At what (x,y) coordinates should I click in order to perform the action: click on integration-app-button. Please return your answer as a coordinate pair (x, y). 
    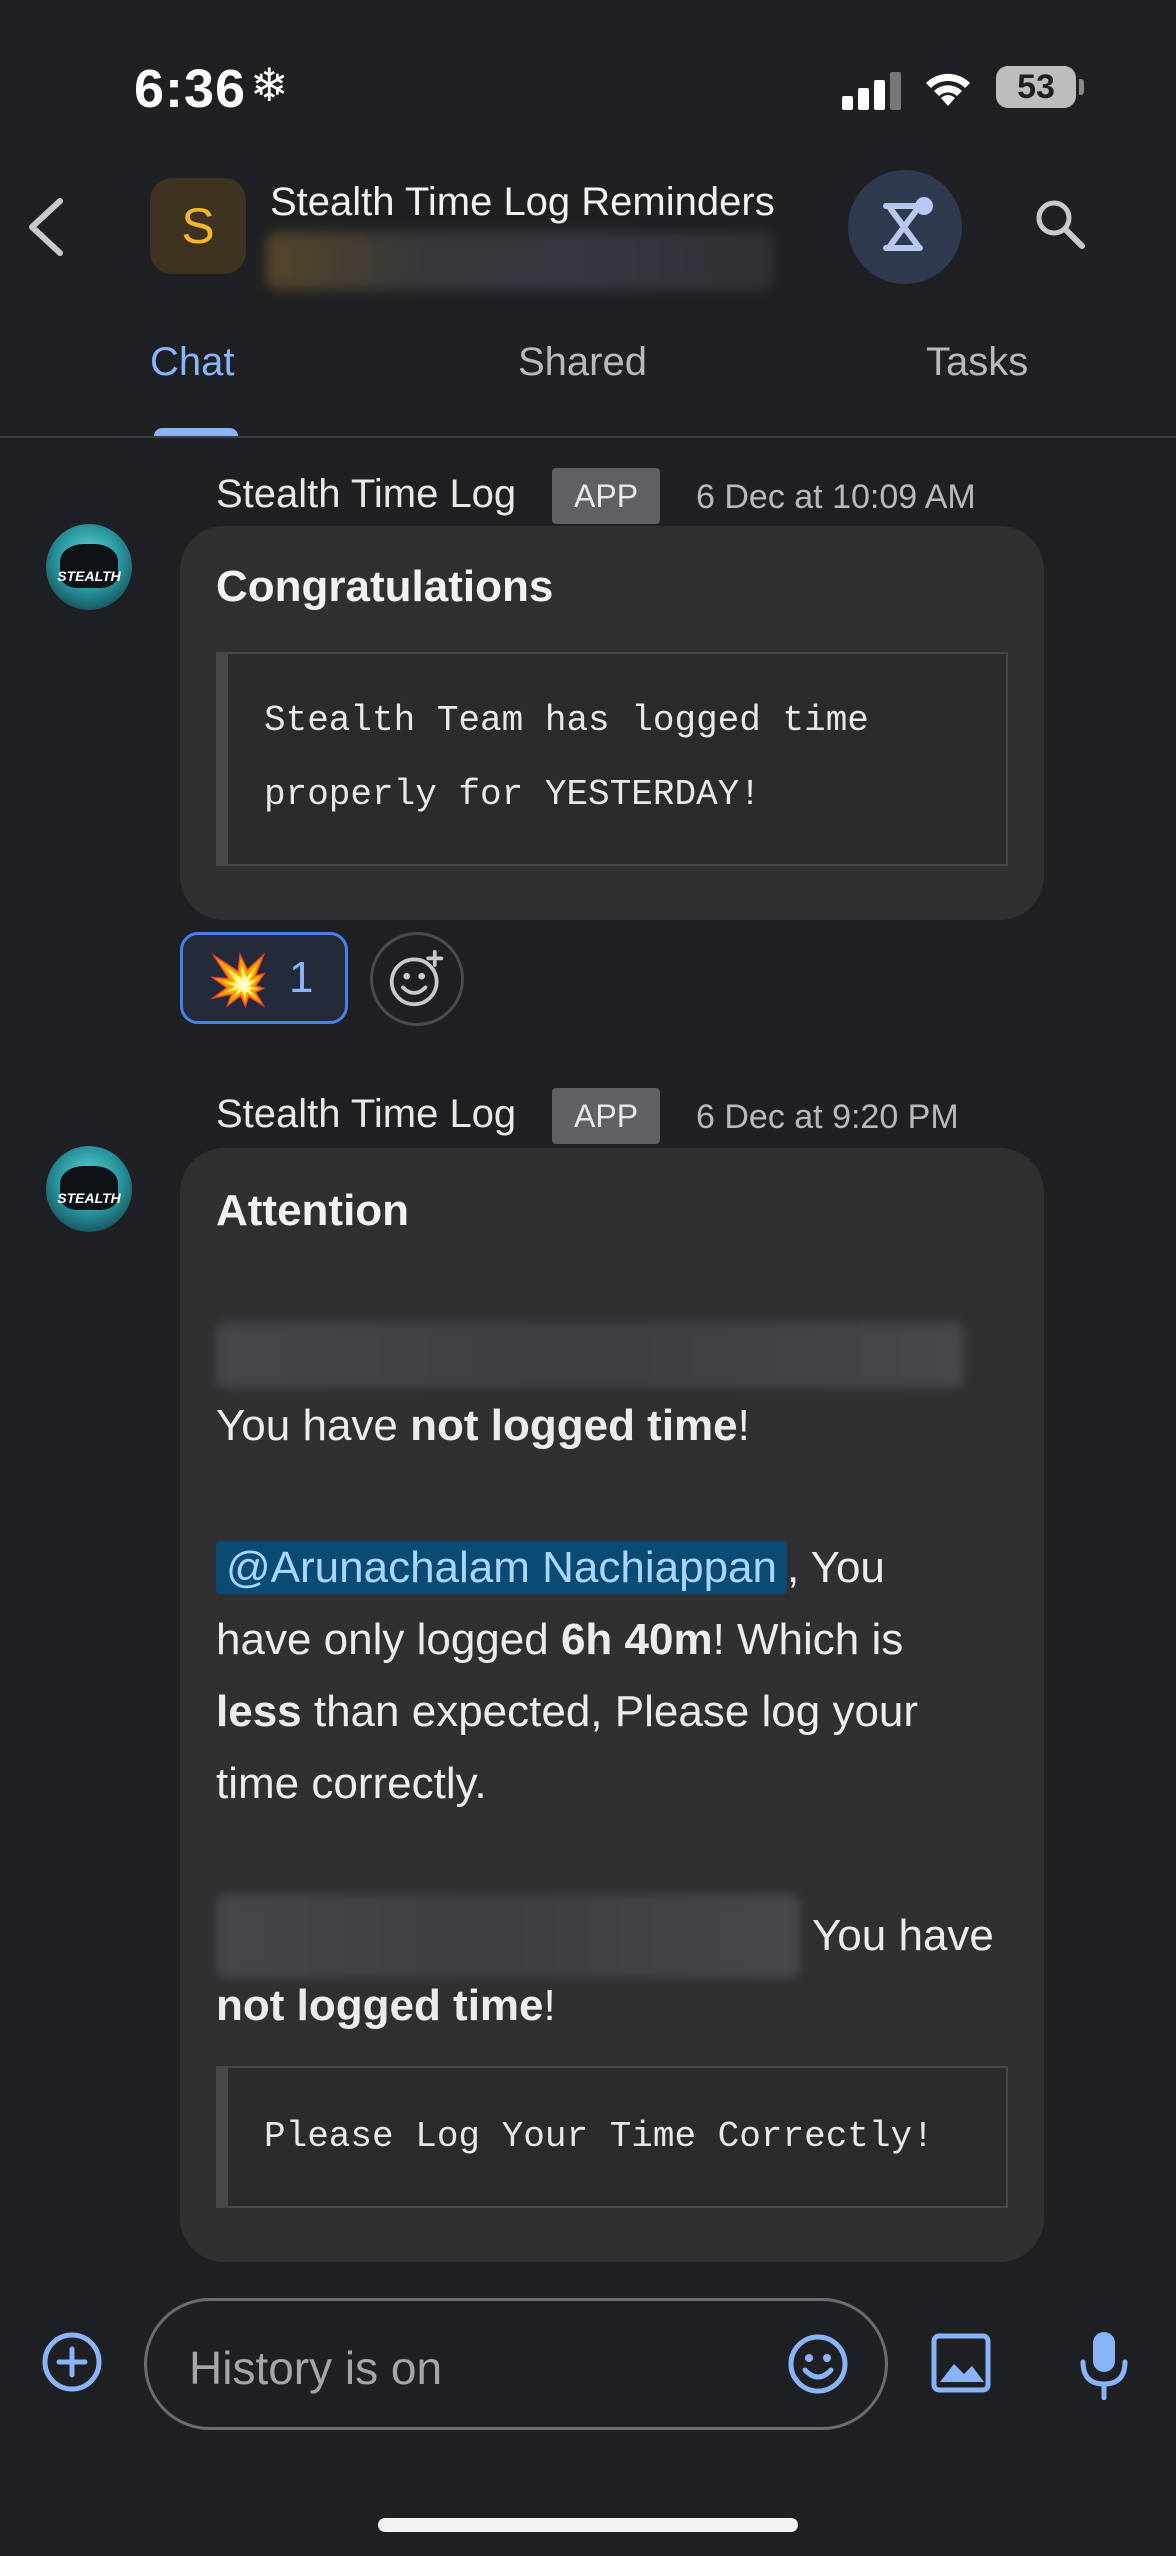
    Looking at the image, I should click on (905, 227).